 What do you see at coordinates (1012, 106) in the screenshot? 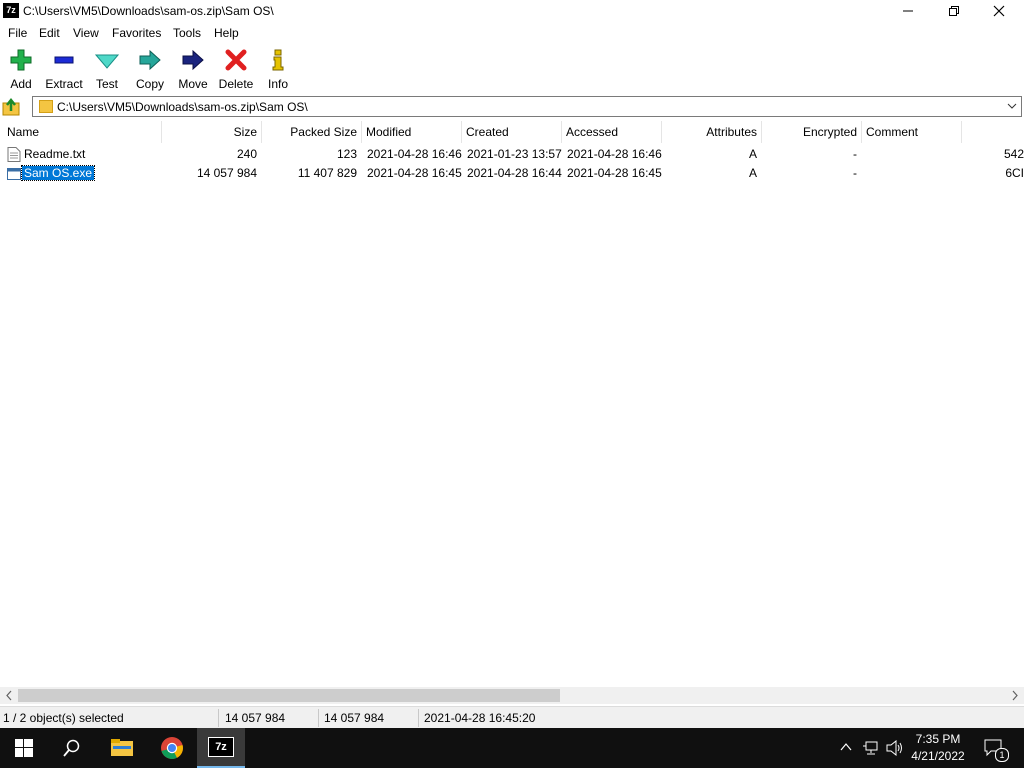
I see `chevron-down-icon` at bounding box center [1012, 106].